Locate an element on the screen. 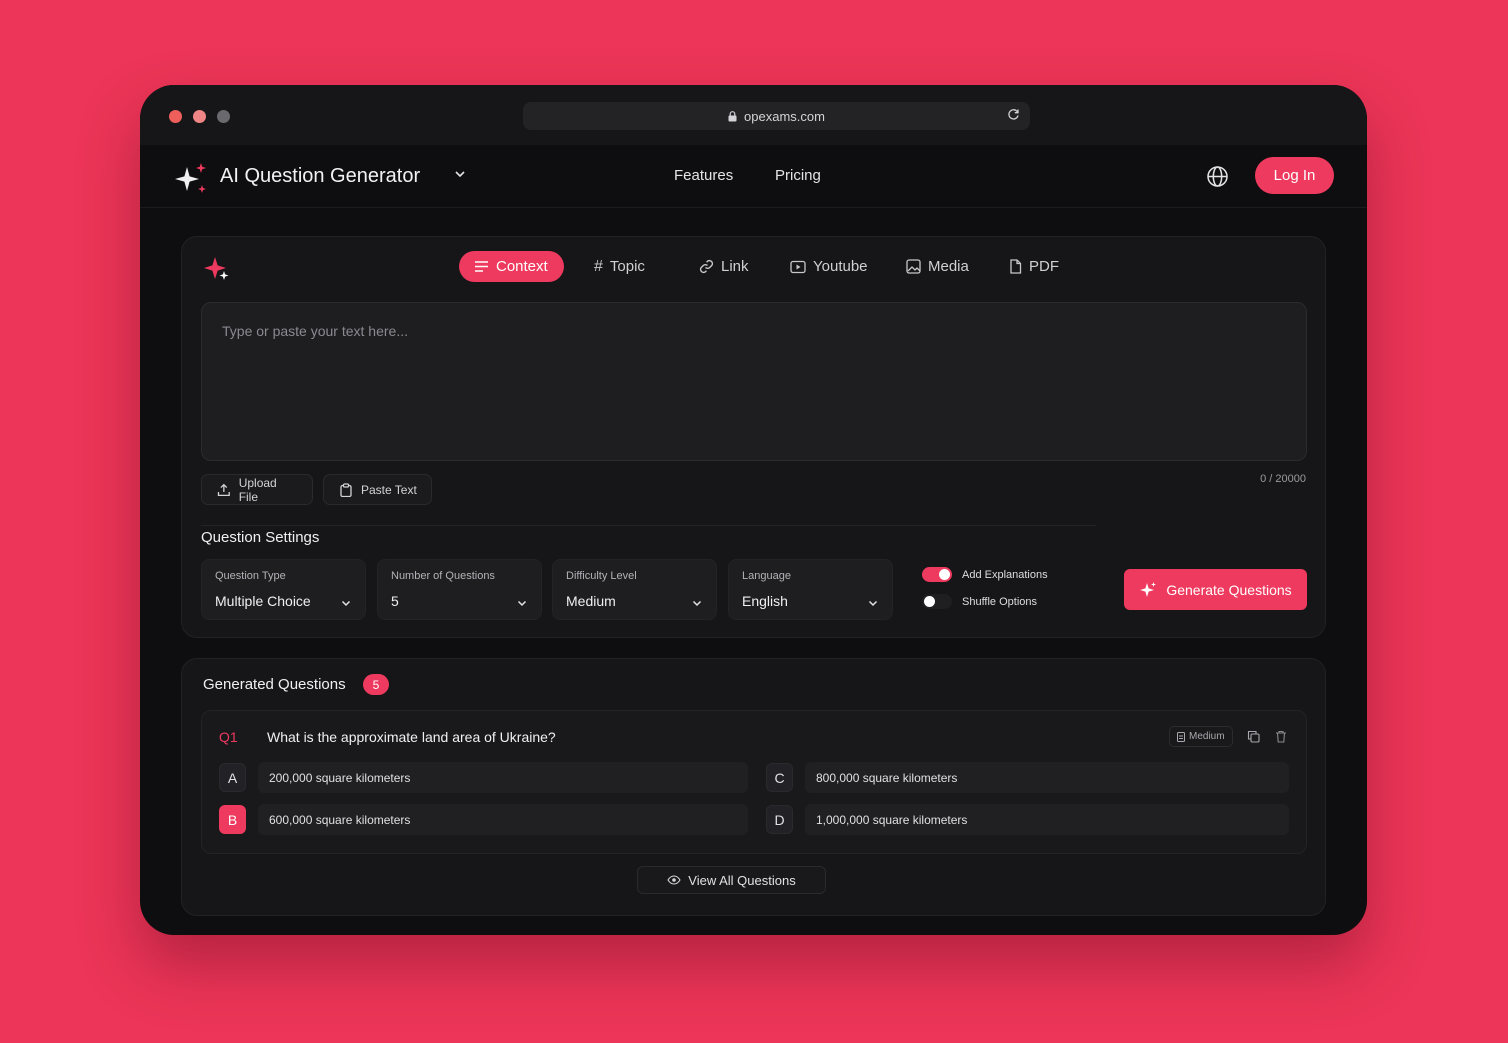  tab-link: Link is located at coordinates (724, 266).